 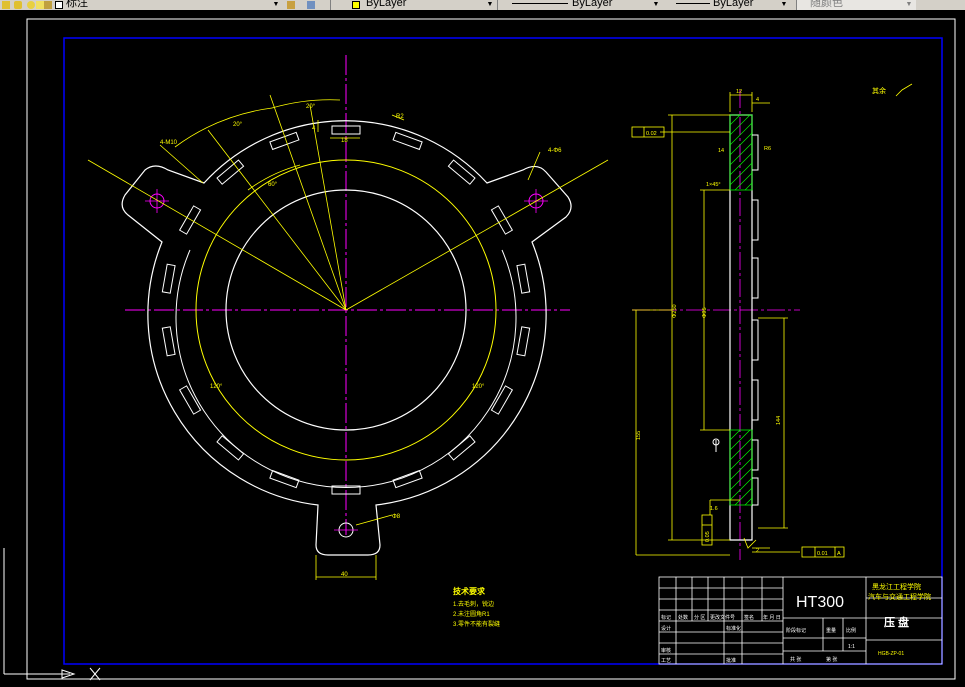 What do you see at coordinates (683, 617) in the screenshot?
I see `tb-count-label: 处数` at bounding box center [683, 617].